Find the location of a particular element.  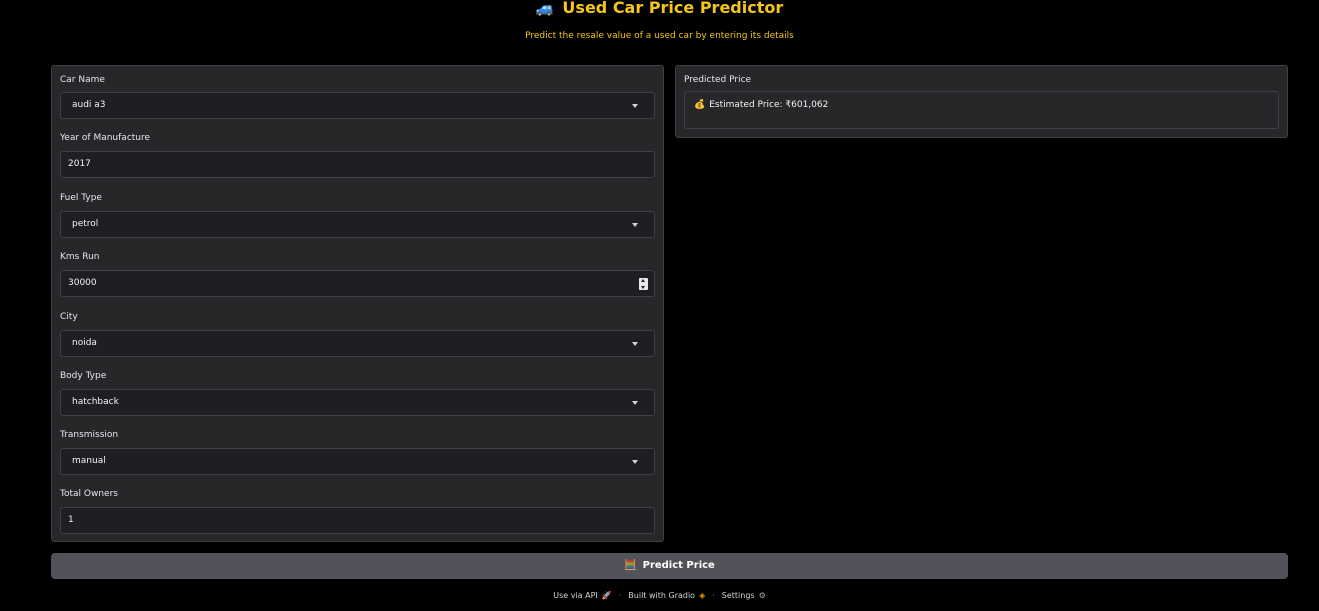

body-type-value: hatchback is located at coordinates (95, 402).